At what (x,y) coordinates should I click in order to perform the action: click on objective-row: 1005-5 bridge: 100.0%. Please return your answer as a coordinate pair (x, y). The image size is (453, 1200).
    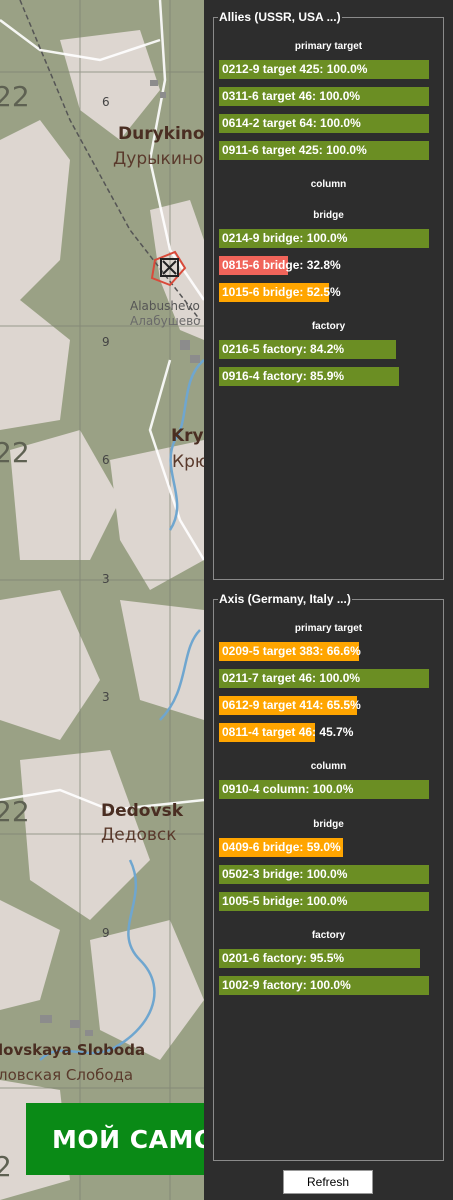
    Looking at the image, I should click on (324, 901).